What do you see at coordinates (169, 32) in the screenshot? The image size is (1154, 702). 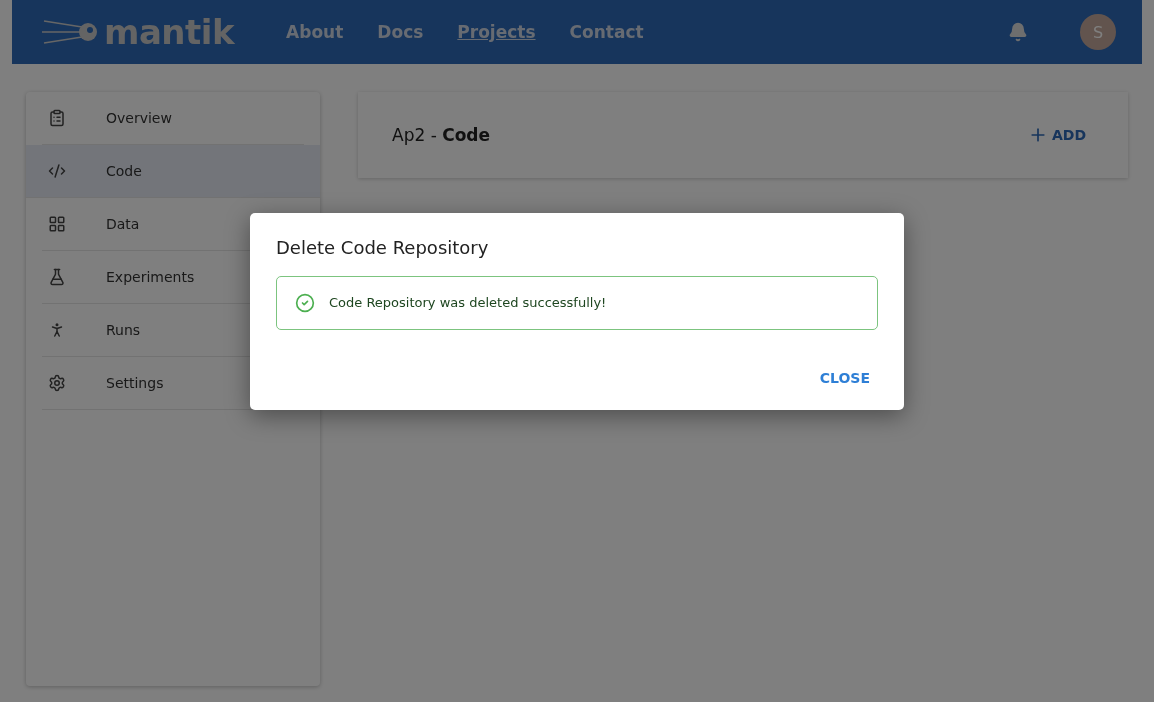 I see `logo-text: mantik` at bounding box center [169, 32].